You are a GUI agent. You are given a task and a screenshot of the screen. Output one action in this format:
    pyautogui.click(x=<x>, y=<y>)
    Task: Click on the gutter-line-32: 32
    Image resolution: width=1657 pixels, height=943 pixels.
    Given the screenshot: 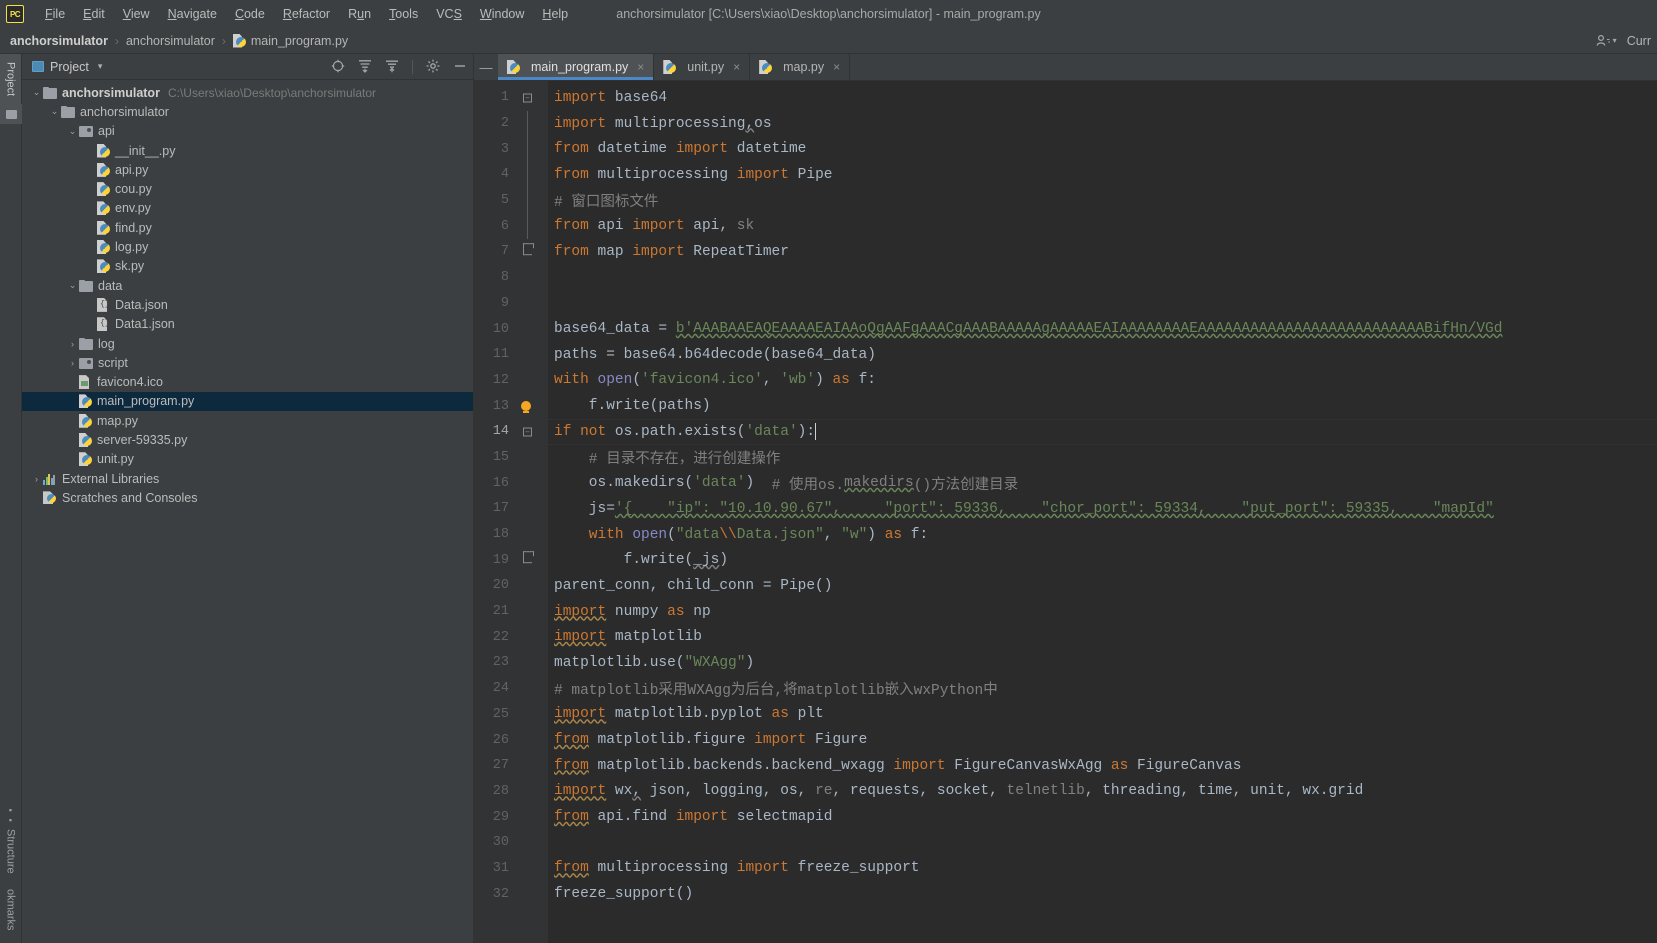 What is the action you would take?
    pyautogui.click(x=511, y=894)
    